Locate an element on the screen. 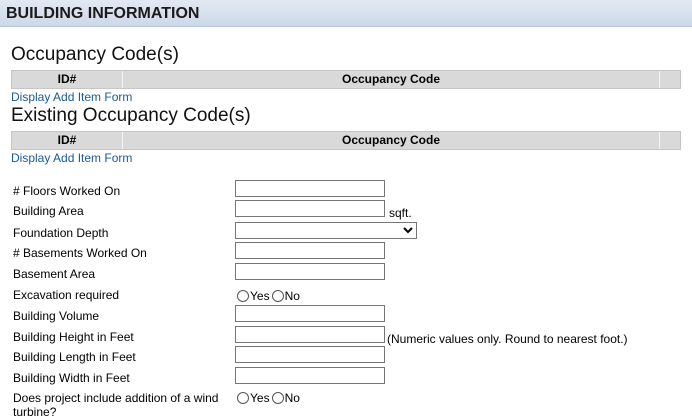  building-length-input is located at coordinates (310, 354).